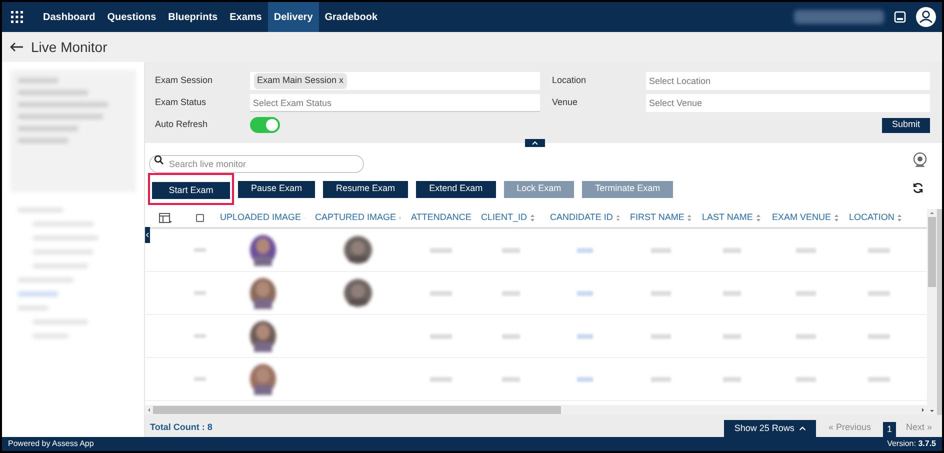 This screenshot has height=453, width=944. What do you see at coordinates (69, 47) in the screenshot?
I see `page-title: Live Monitor` at bounding box center [69, 47].